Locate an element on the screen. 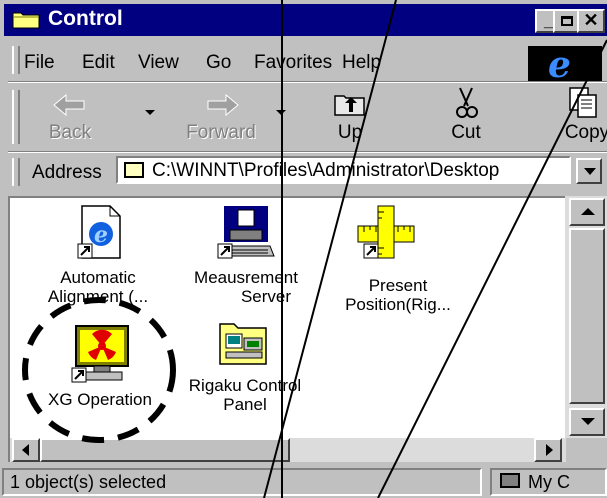  scroll-left-button is located at coordinates (26, 450).